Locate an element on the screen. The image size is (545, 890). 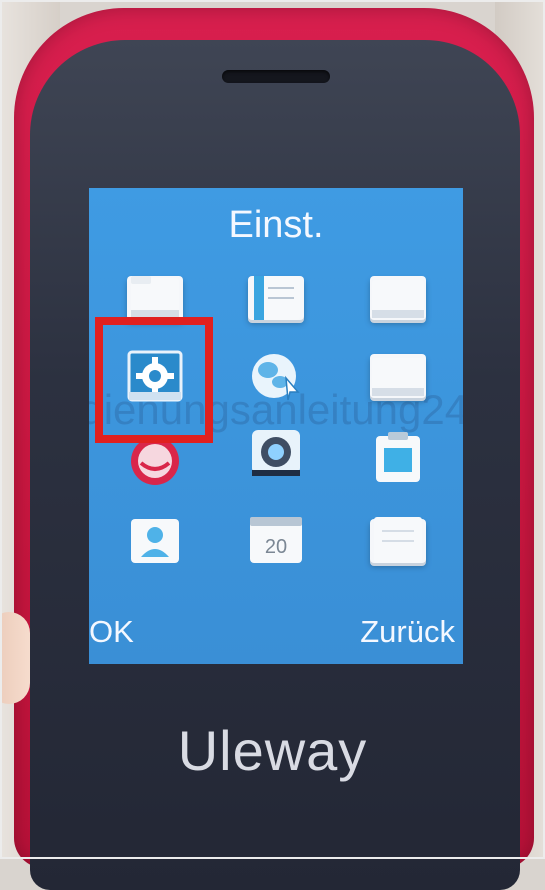
app-clipboard is located at coordinates (398, 458).